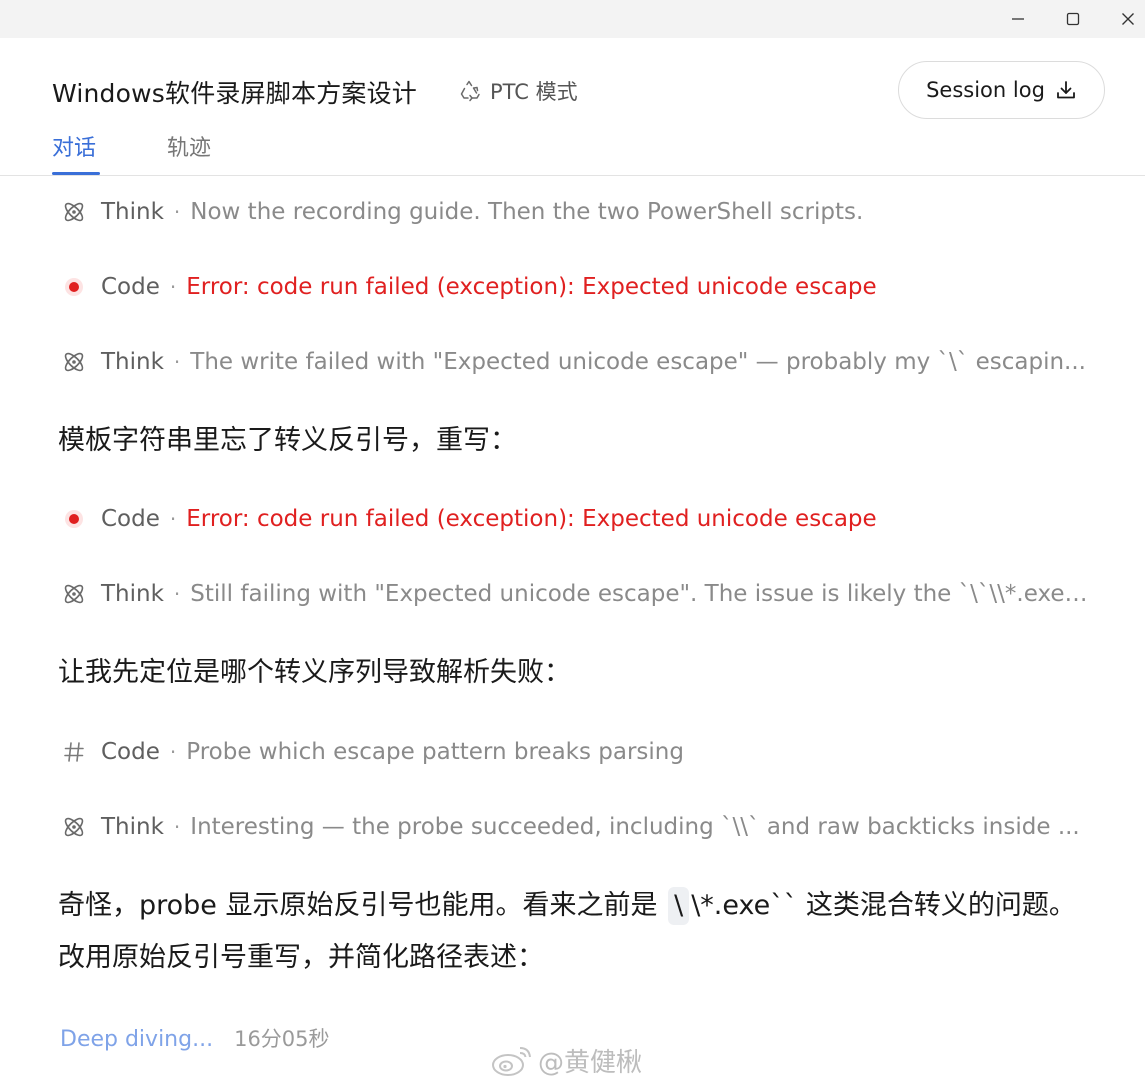  What do you see at coordinates (534, 92) in the screenshot?
I see `mode-label: PTC 模式` at bounding box center [534, 92].